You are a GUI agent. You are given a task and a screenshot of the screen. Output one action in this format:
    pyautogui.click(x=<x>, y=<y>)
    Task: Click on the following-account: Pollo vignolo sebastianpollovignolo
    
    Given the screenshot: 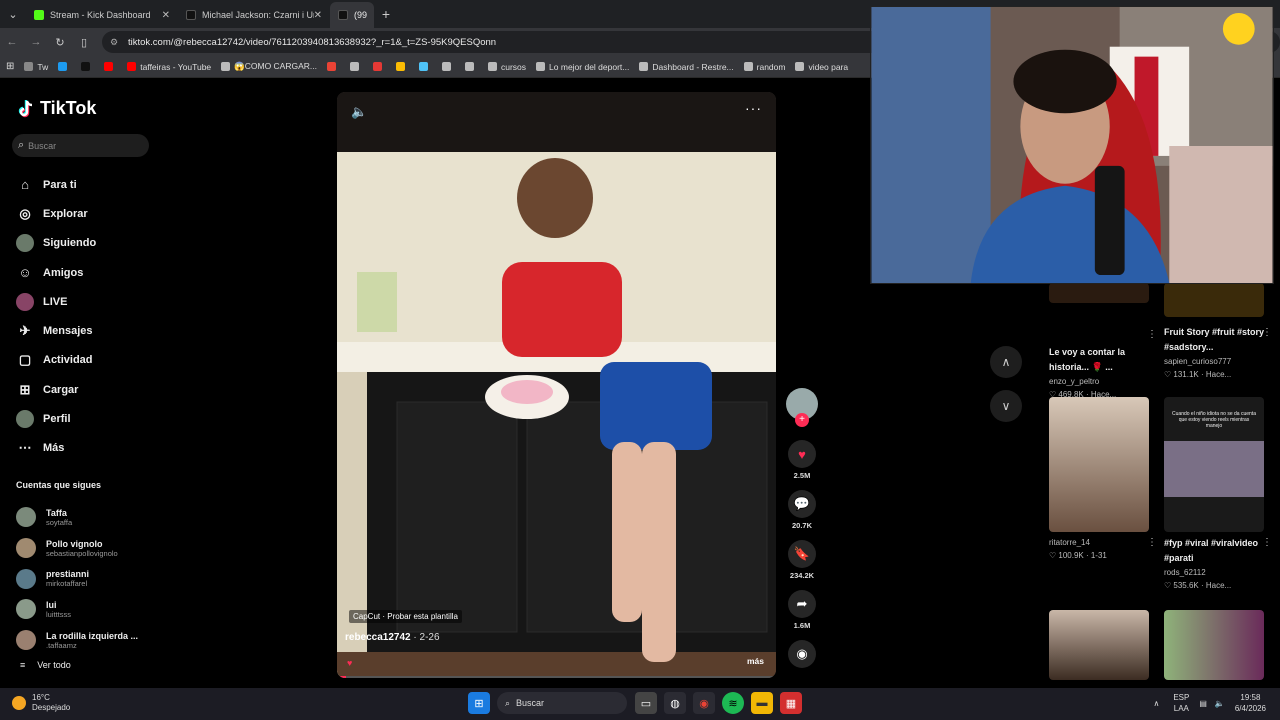 What is the action you would take?
    pyautogui.click(x=91, y=548)
    